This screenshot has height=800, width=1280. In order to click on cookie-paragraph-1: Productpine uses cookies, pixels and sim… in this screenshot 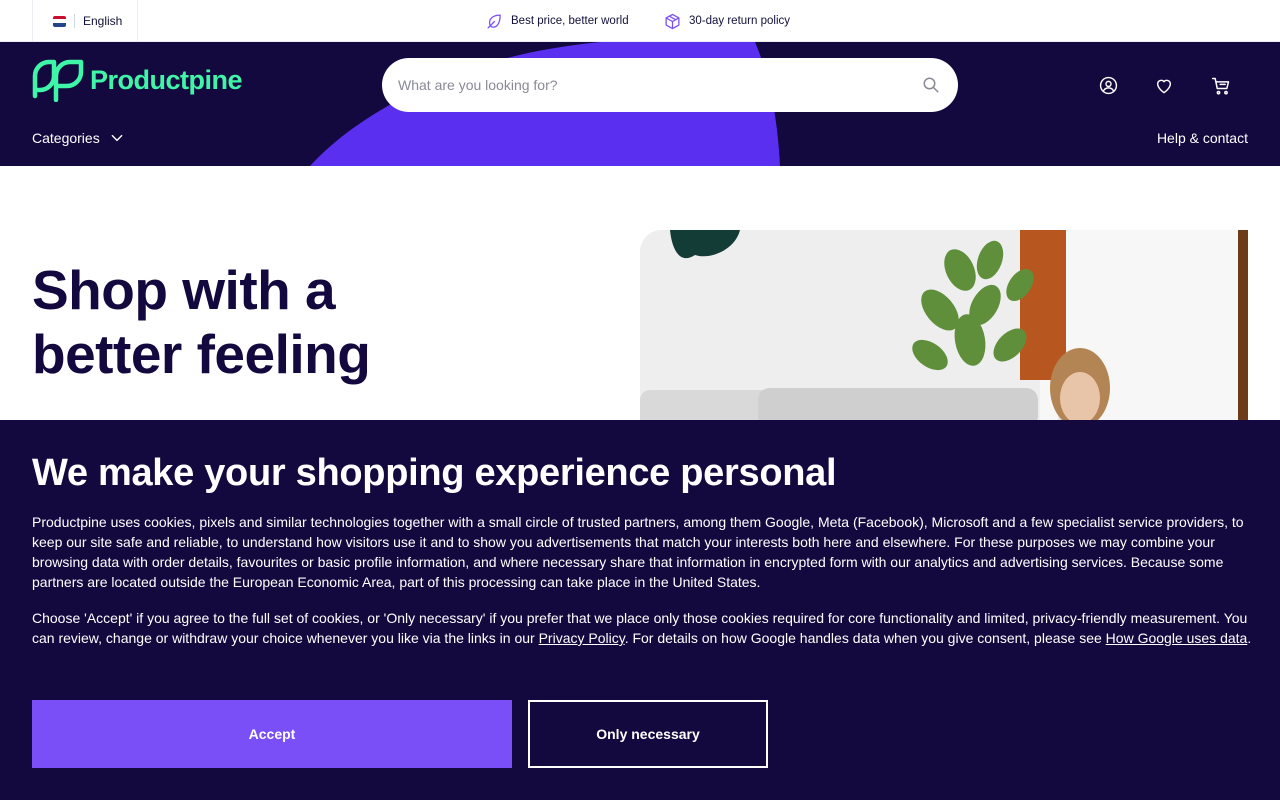, I will do `click(638, 552)`.